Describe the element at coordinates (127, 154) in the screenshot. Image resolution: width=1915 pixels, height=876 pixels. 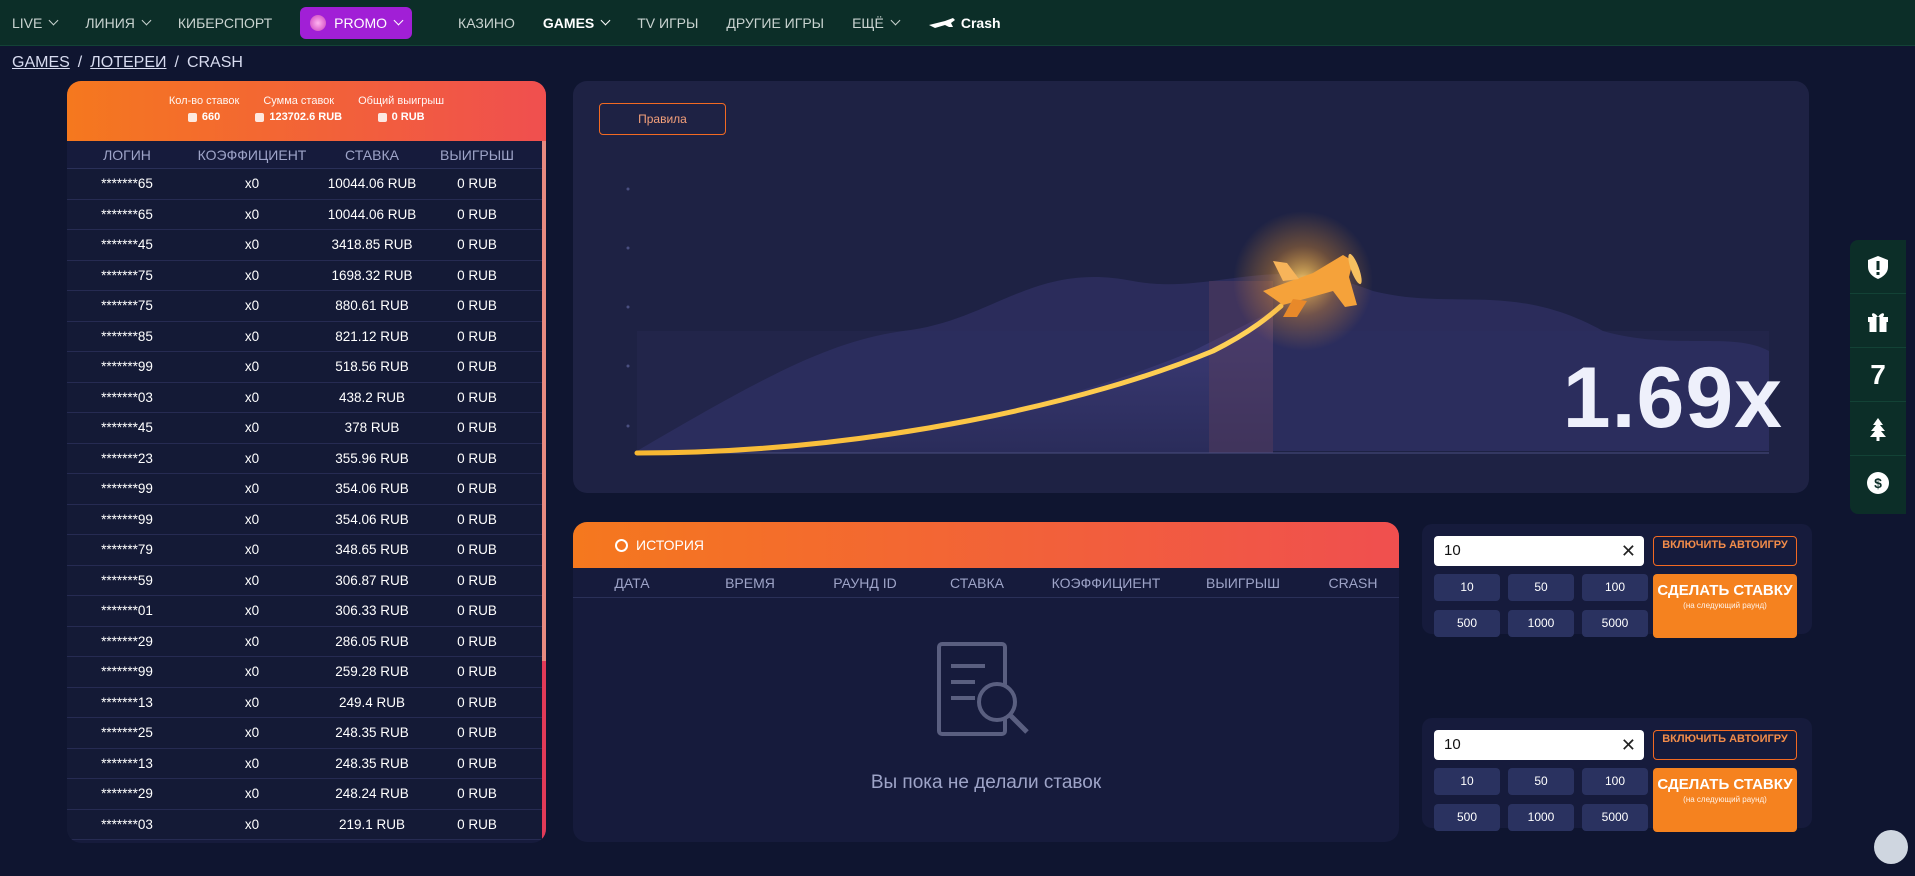
I see `column-header-login: ЛОГИН` at that location.